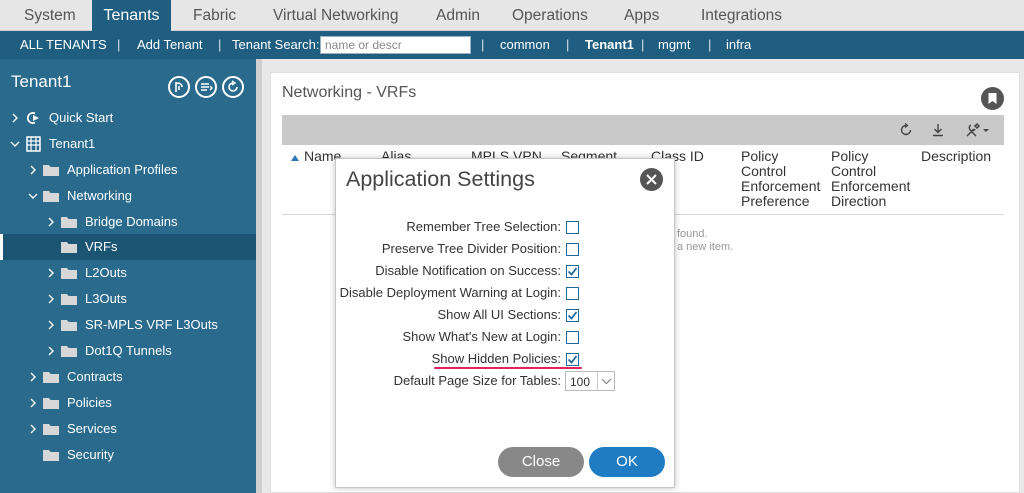  I want to click on tree-item-quick-start: Quick Start, so click(128, 118).